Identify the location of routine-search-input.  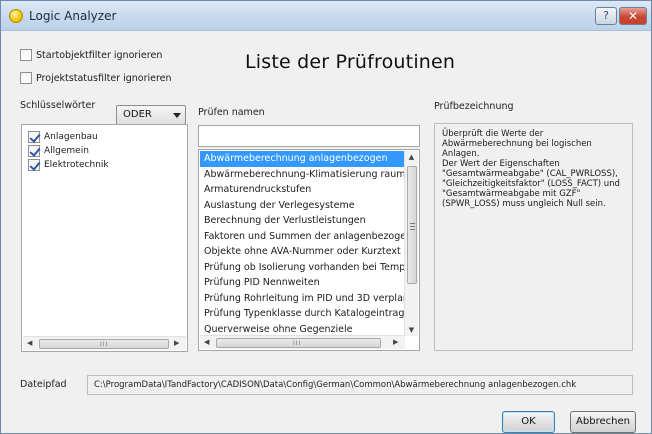
(309, 136).